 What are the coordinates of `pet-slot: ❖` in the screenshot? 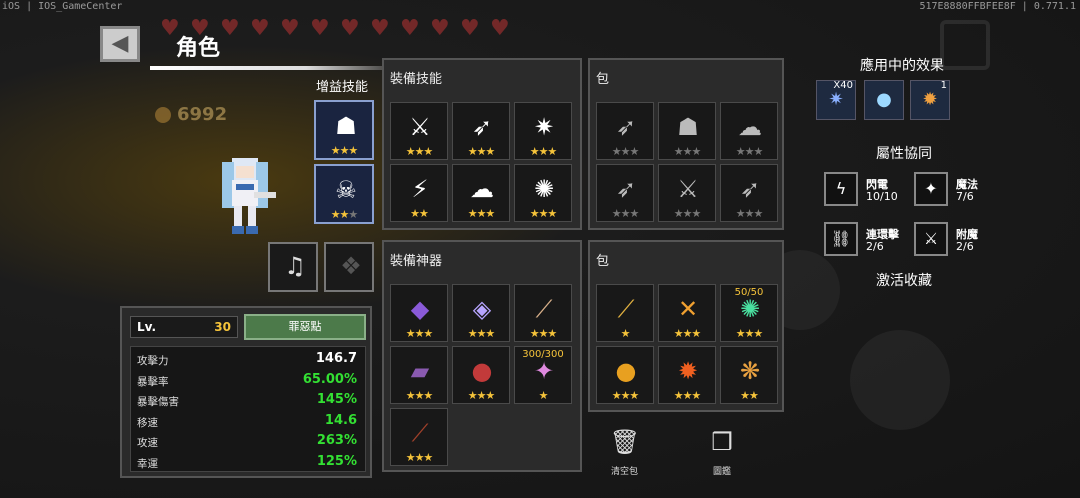 It's located at (349, 267).